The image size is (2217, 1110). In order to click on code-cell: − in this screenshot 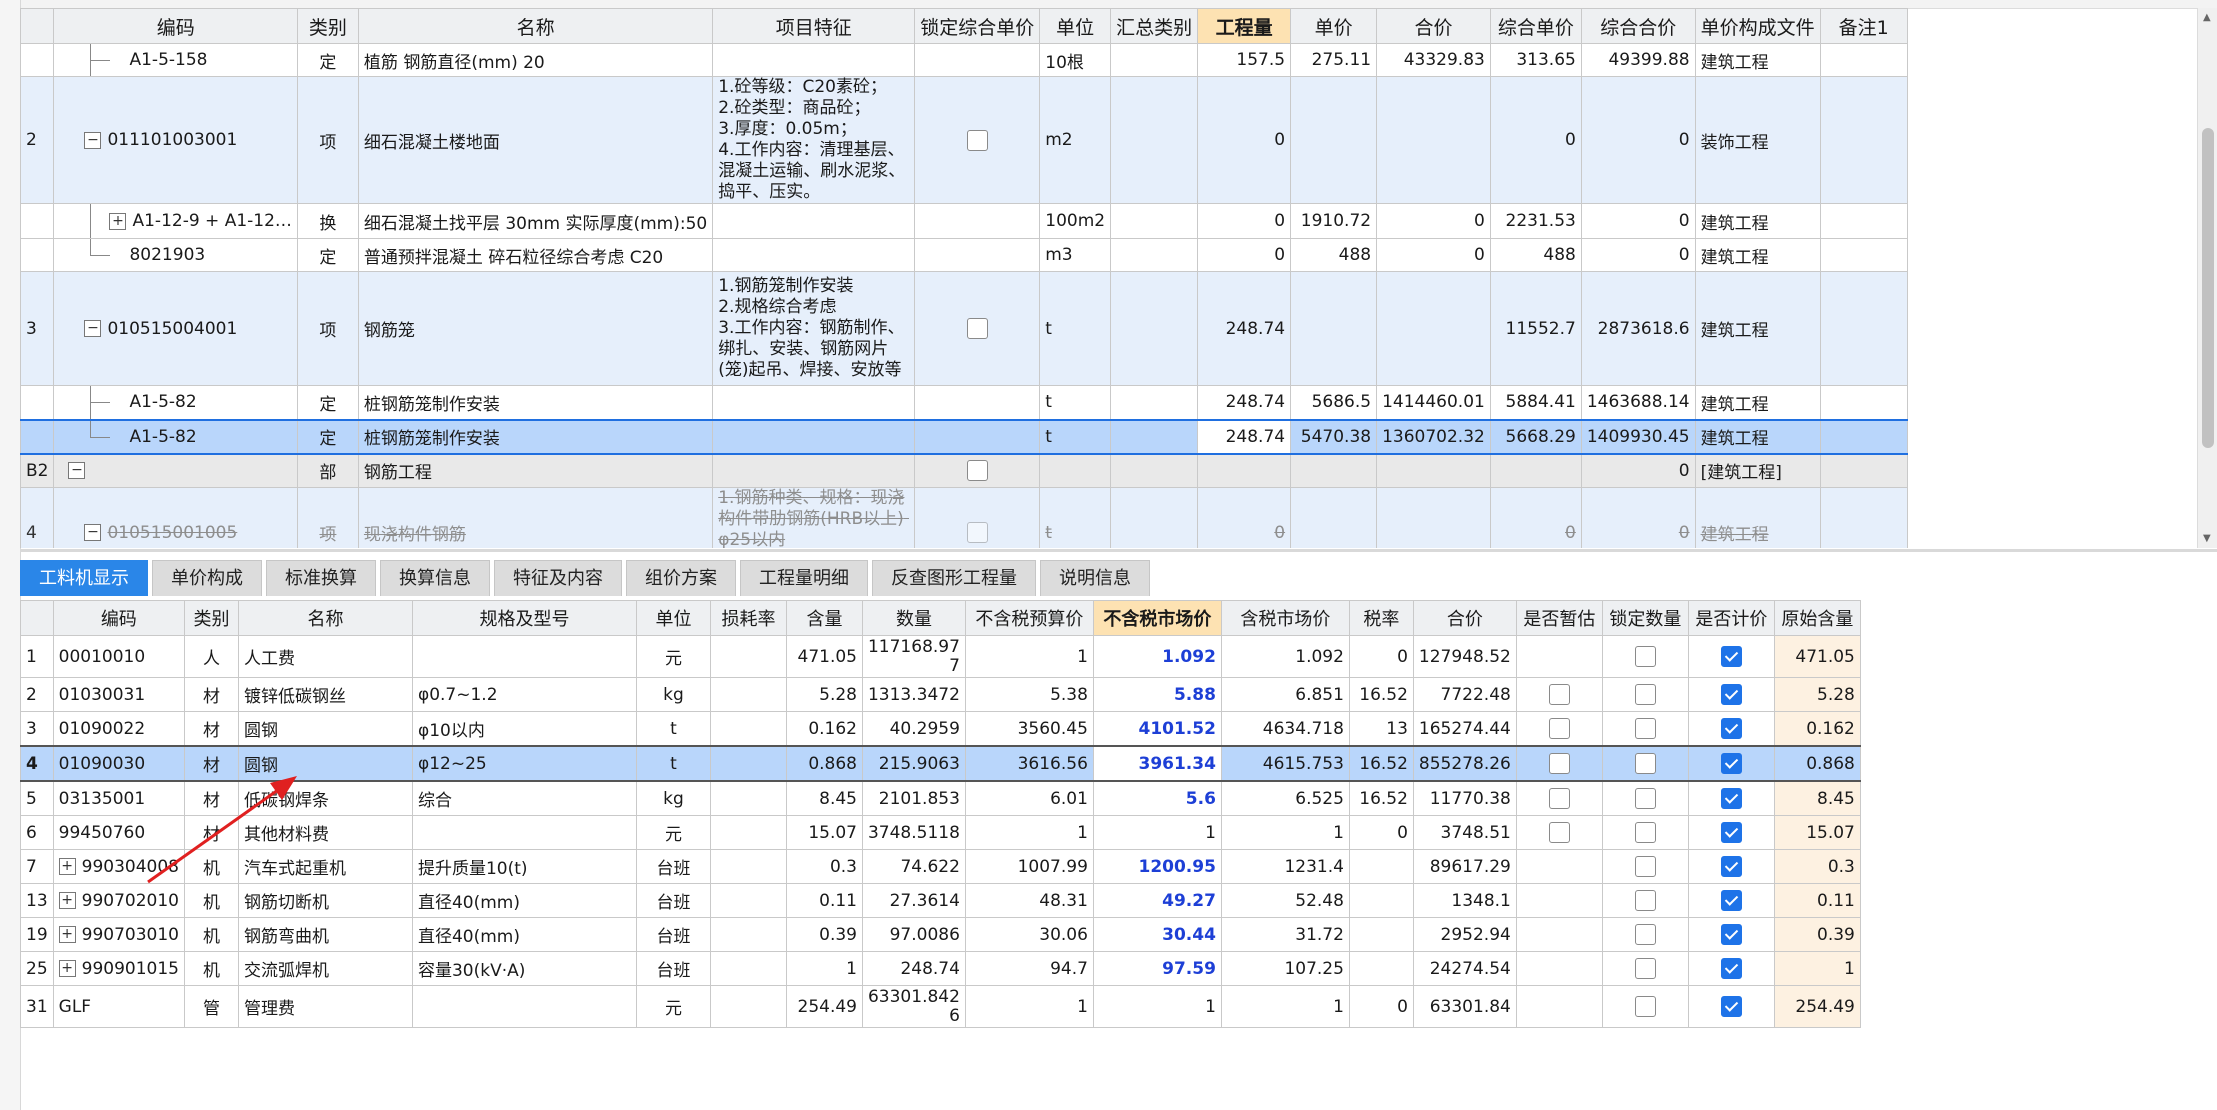, I will do `click(175, 470)`.